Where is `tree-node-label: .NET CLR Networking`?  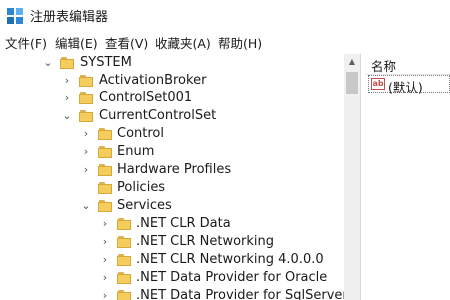 tree-node-label: .NET CLR Networking is located at coordinates (205, 241).